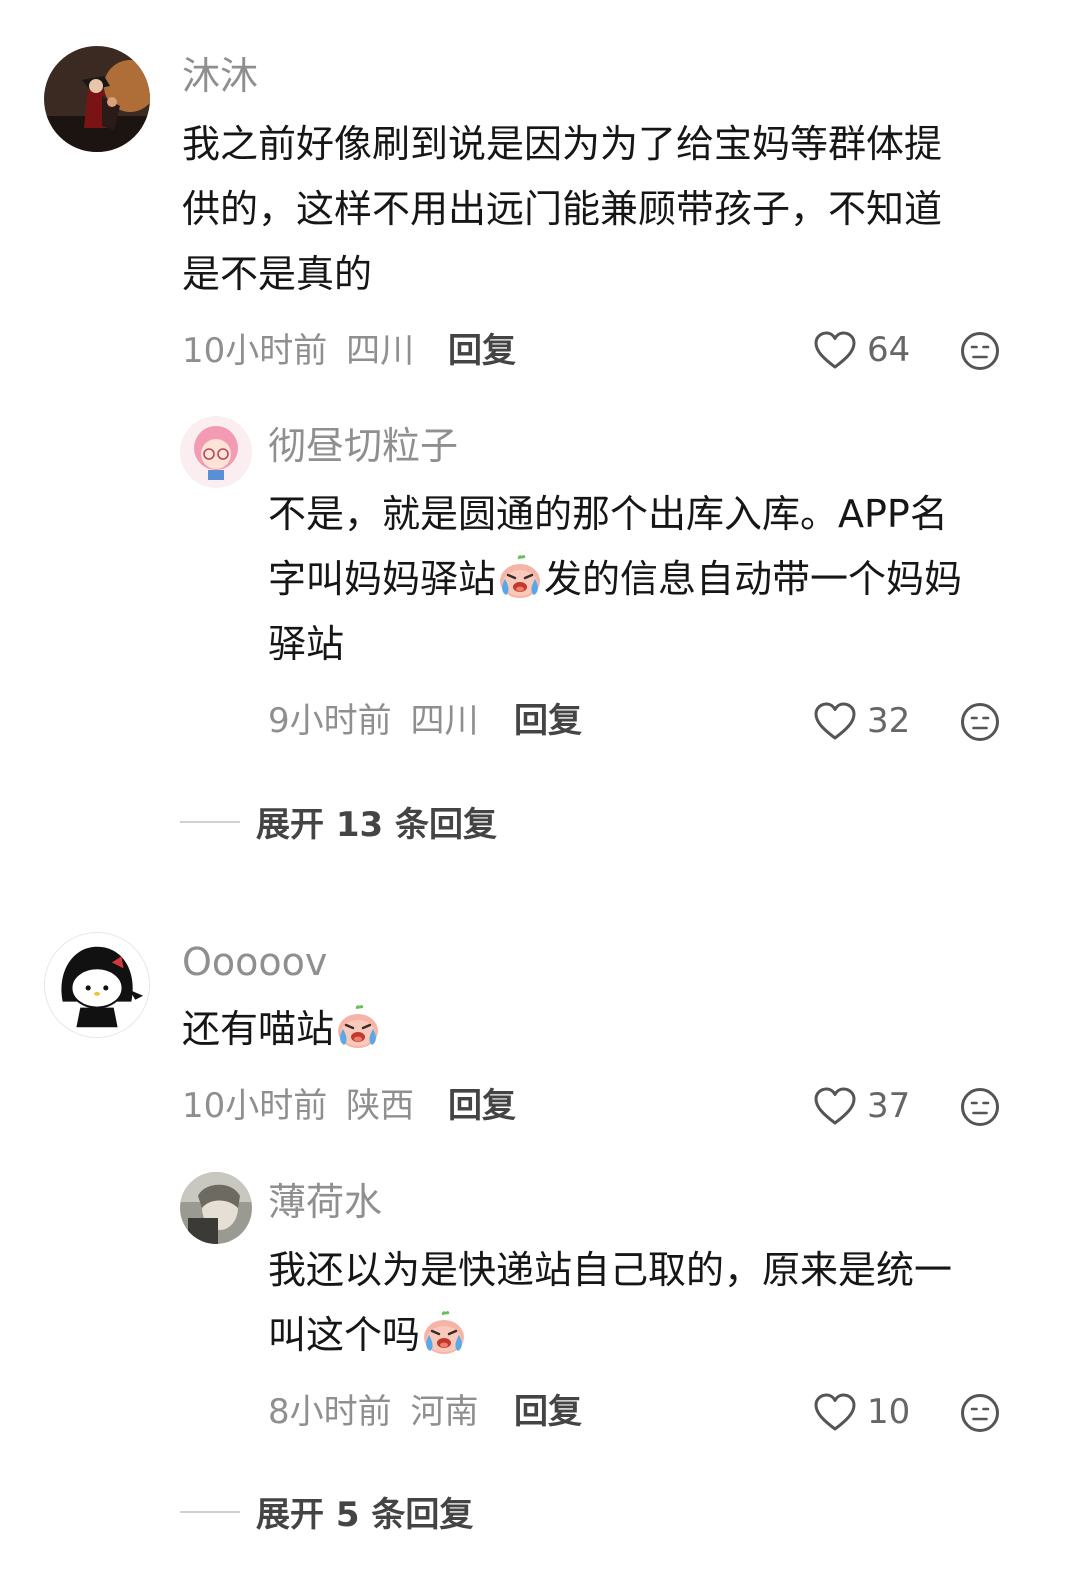 The image size is (1080, 1590). Describe the element at coordinates (380, 351) in the screenshot. I see `comment-location: 四川` at that location.